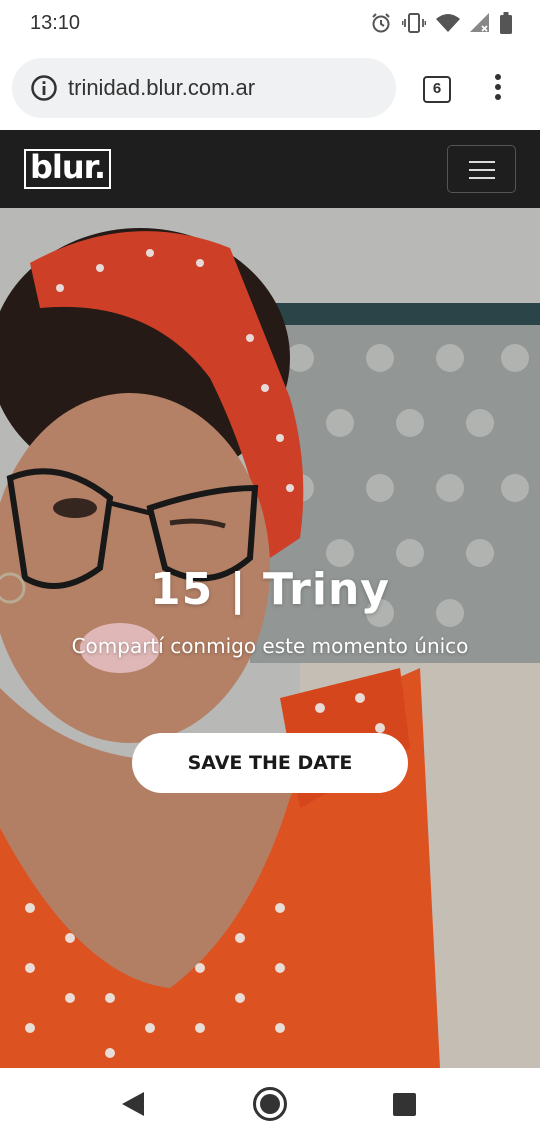 This screenshot has height=1140, width=540. I want to click on info-icon, so click(44, 88).